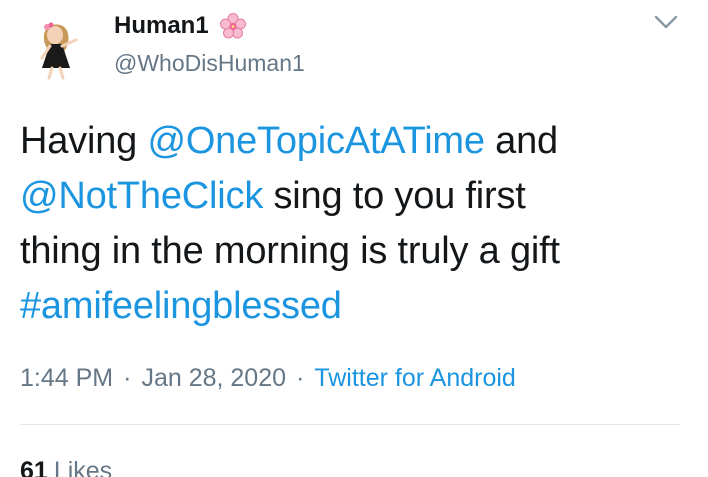 The width and height of the screenshot is (708, 477). I want to click on avatar, so click(58, 46).